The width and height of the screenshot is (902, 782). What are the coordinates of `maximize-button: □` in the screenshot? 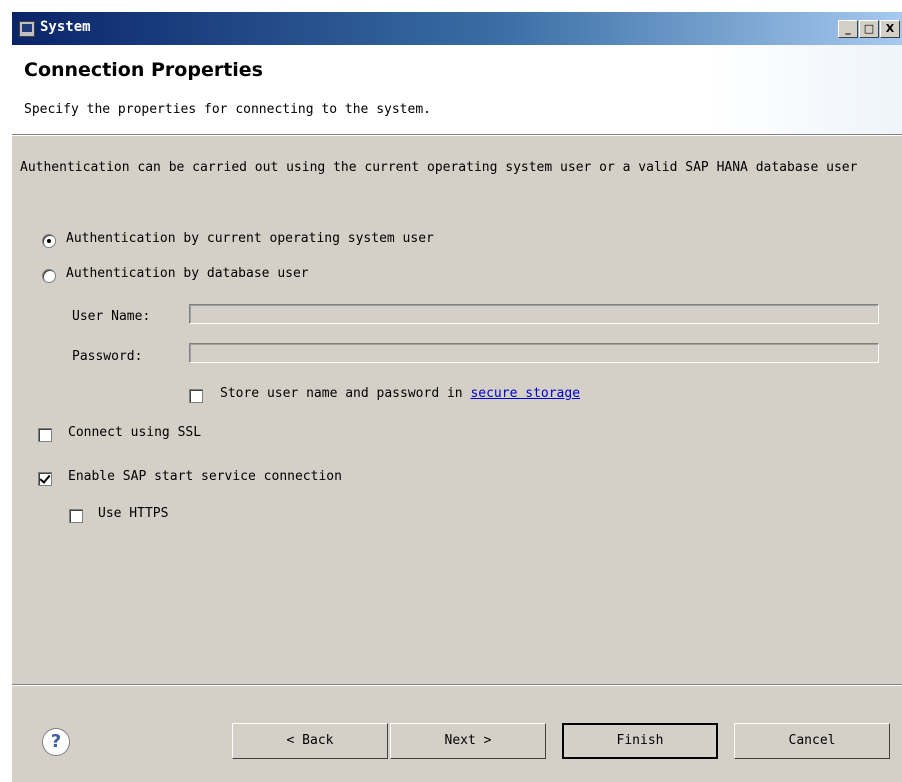 It's located at (869, 29).